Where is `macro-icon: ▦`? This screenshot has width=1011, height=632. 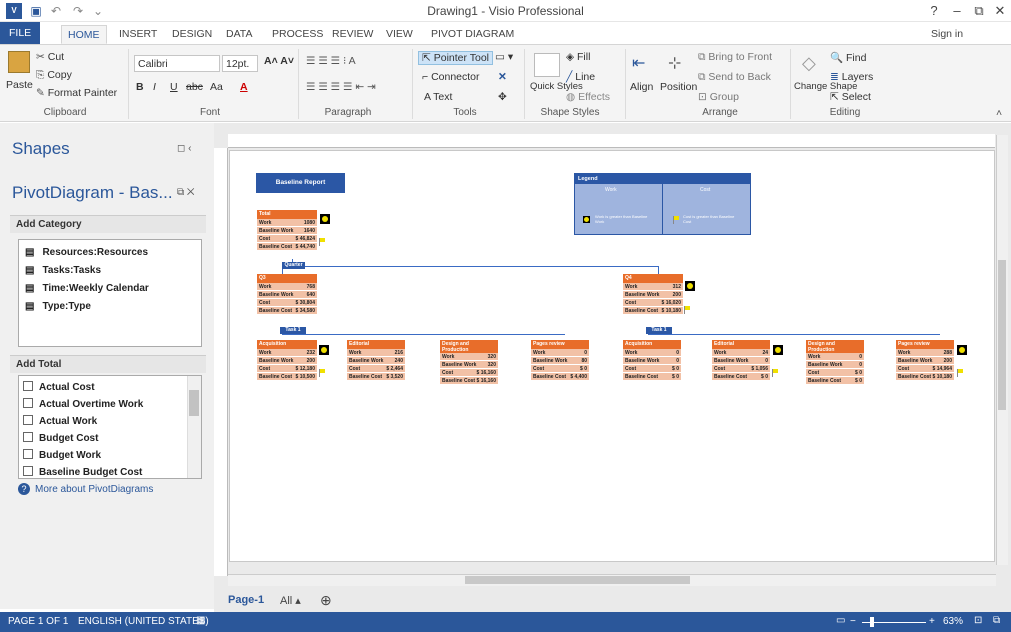
macro-icon: ▦ is located at coordinates (200, 620).